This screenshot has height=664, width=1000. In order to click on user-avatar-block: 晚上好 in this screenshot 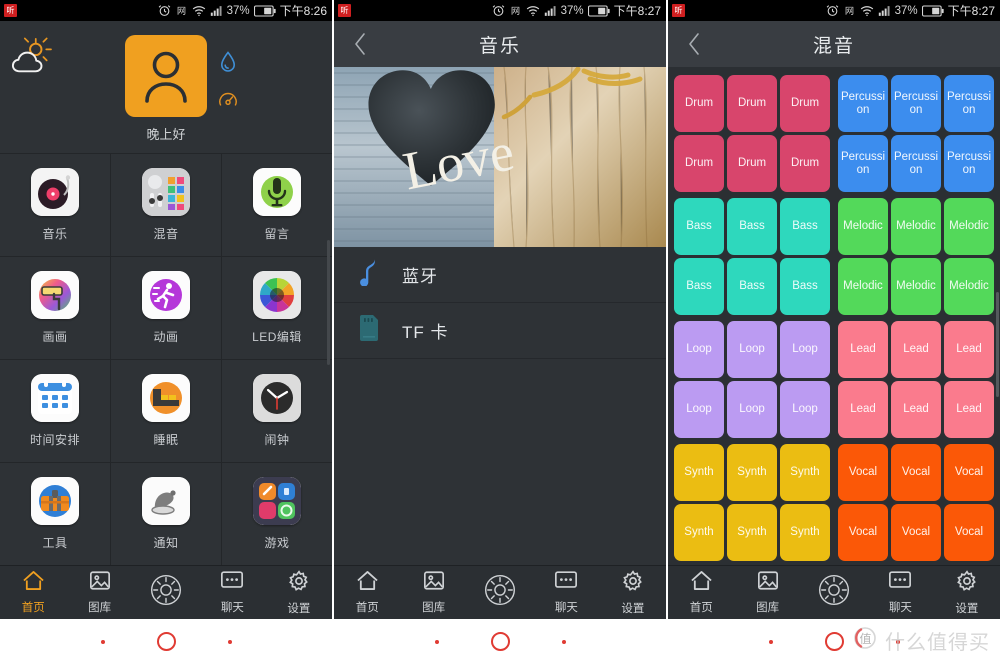, I will do `click(166, 89)`.